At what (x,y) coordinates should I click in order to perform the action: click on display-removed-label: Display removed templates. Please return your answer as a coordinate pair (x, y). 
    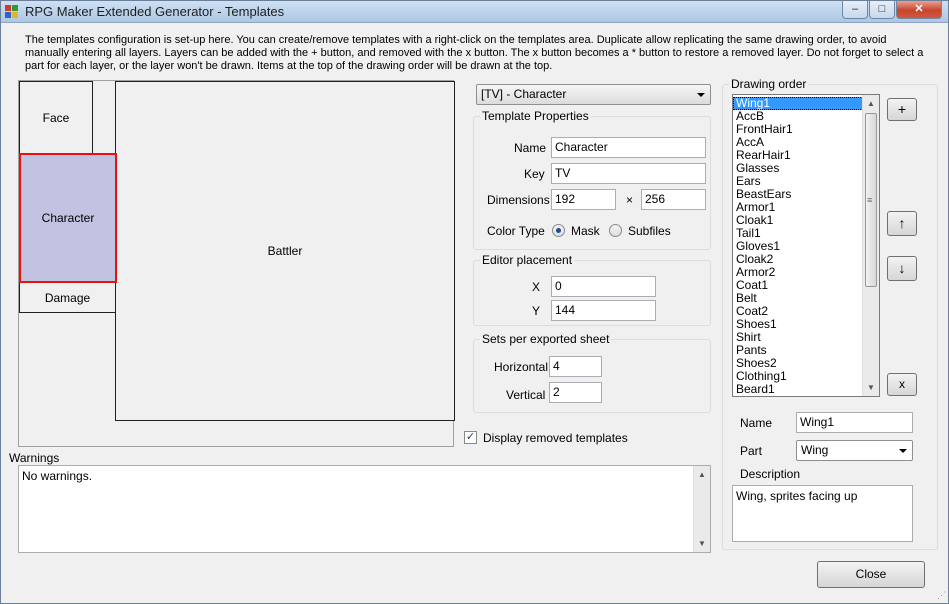
    Looking at the image, I should click on (555, 438).